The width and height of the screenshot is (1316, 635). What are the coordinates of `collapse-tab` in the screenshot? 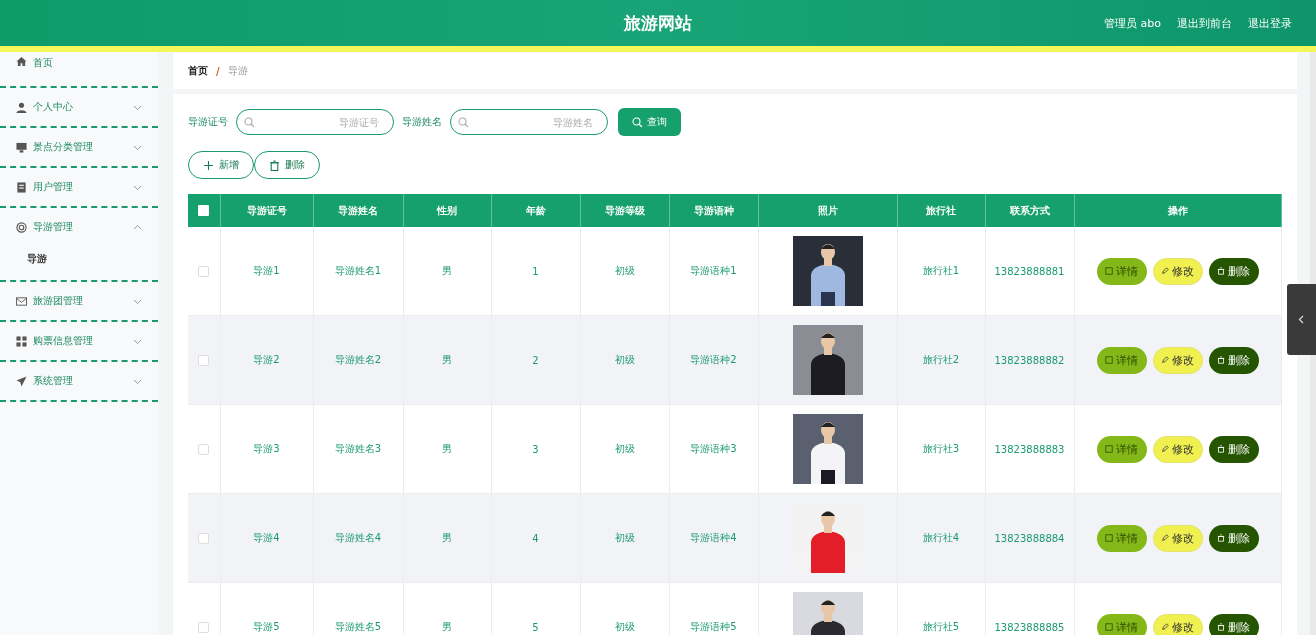 It's located at (1301, 319).